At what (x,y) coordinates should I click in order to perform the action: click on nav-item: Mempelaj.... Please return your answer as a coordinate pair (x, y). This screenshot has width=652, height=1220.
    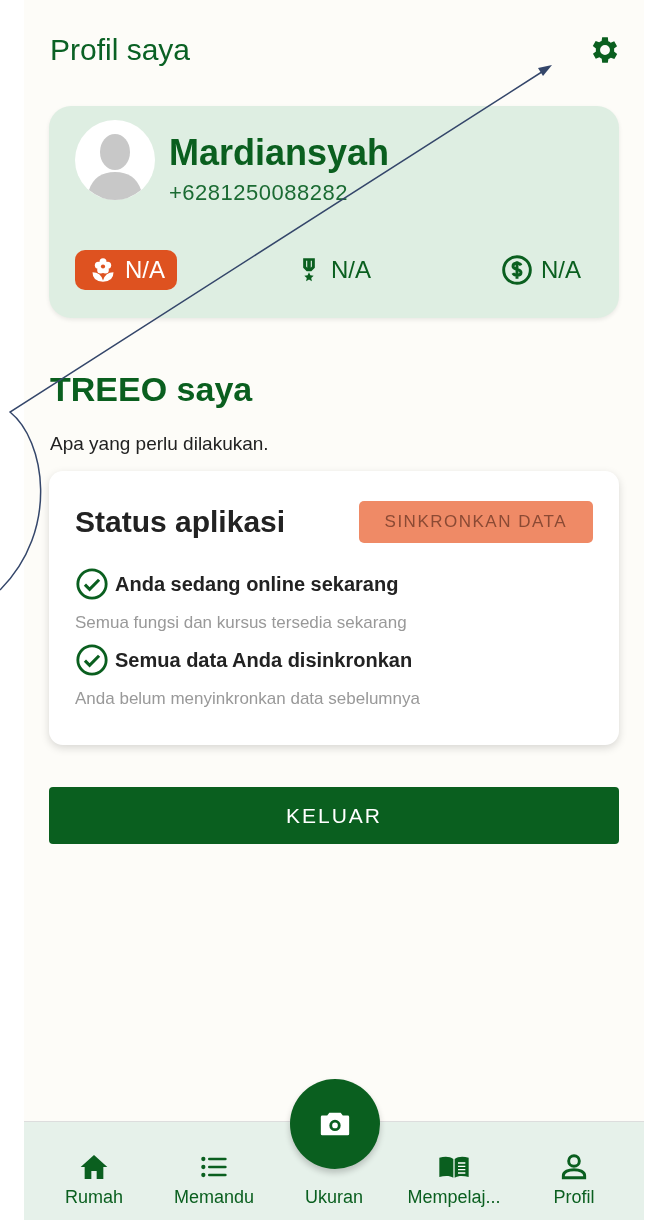
    Looking at the image, I should click on (454, 1179).